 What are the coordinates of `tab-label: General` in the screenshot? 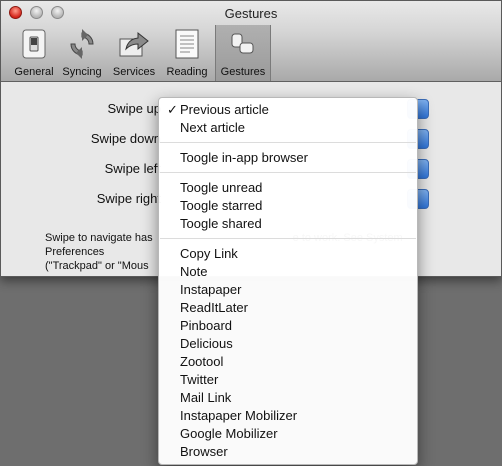 It's located at (34, 72).